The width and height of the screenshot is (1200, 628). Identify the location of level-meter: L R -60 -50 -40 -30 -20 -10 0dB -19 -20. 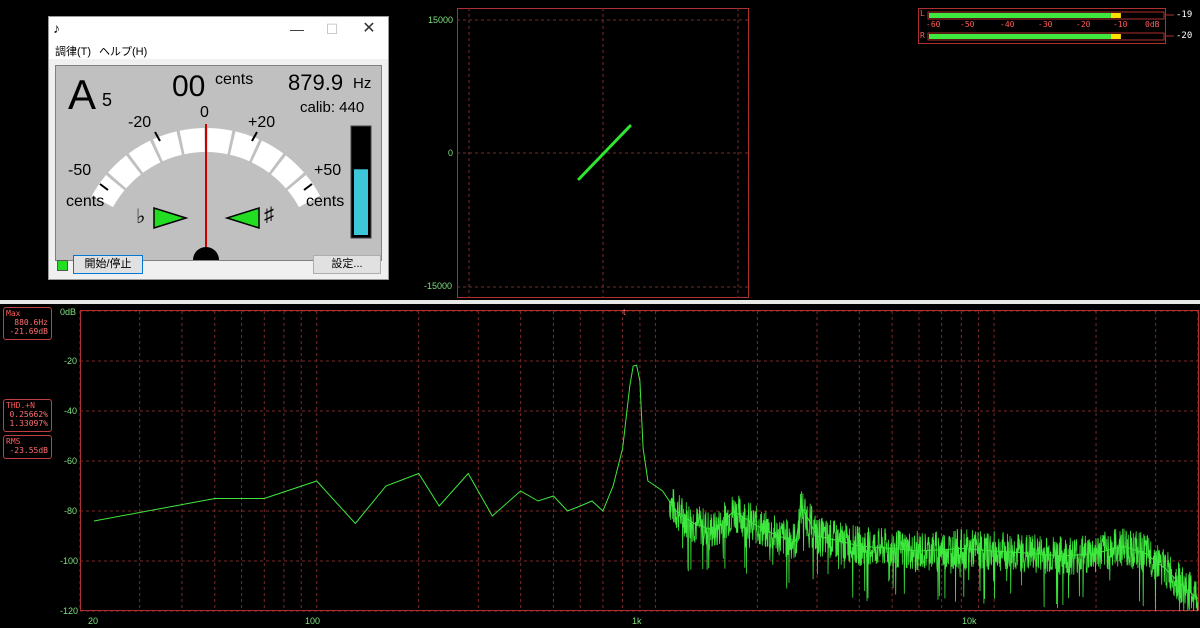
(1055, 26).